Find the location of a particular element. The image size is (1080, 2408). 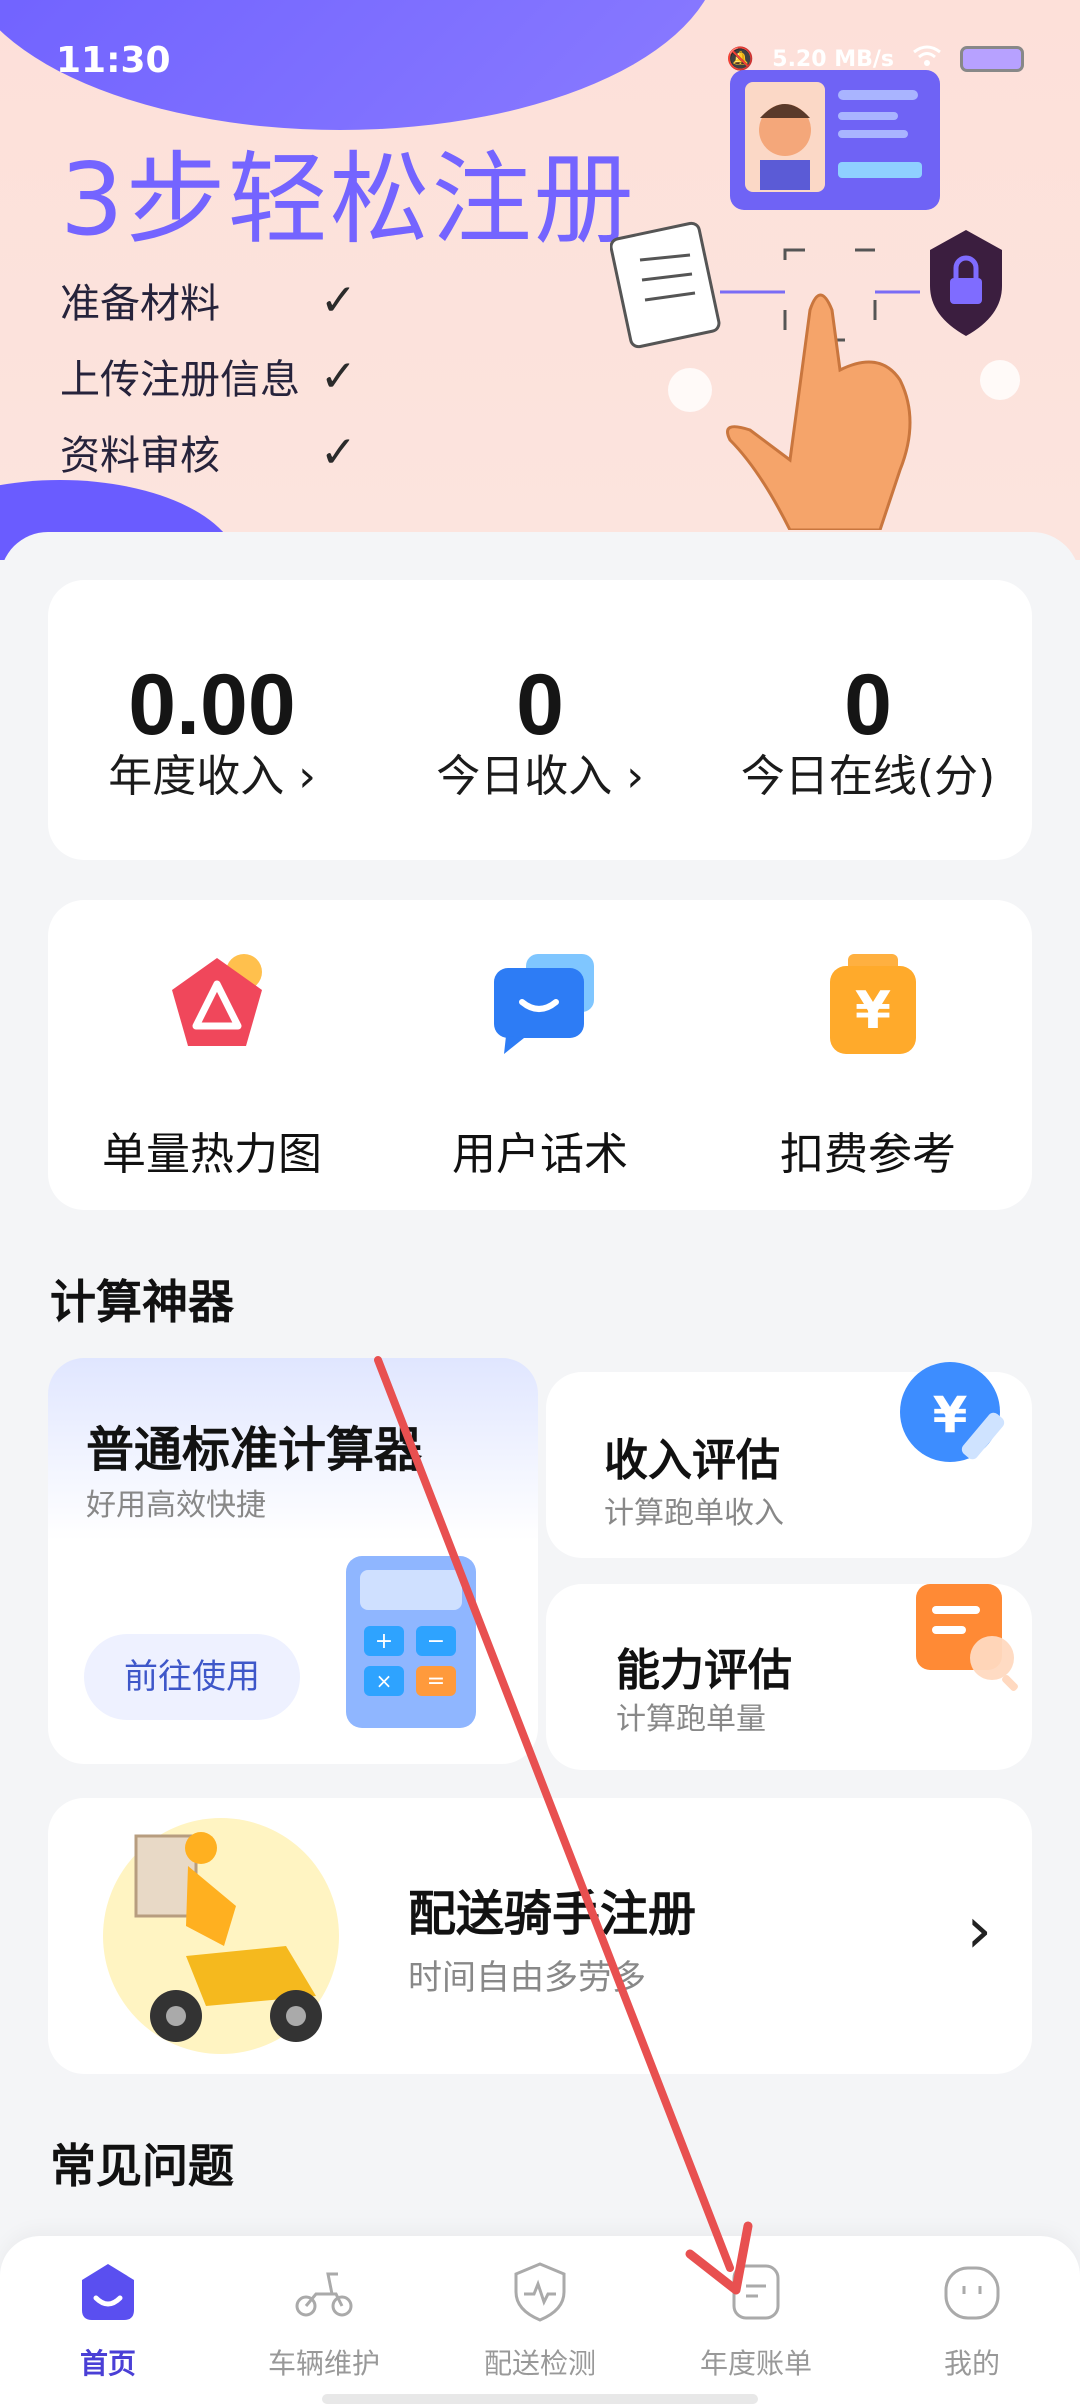

calc-title: 普通标准计算器 is located at coordinates (254, 1450).